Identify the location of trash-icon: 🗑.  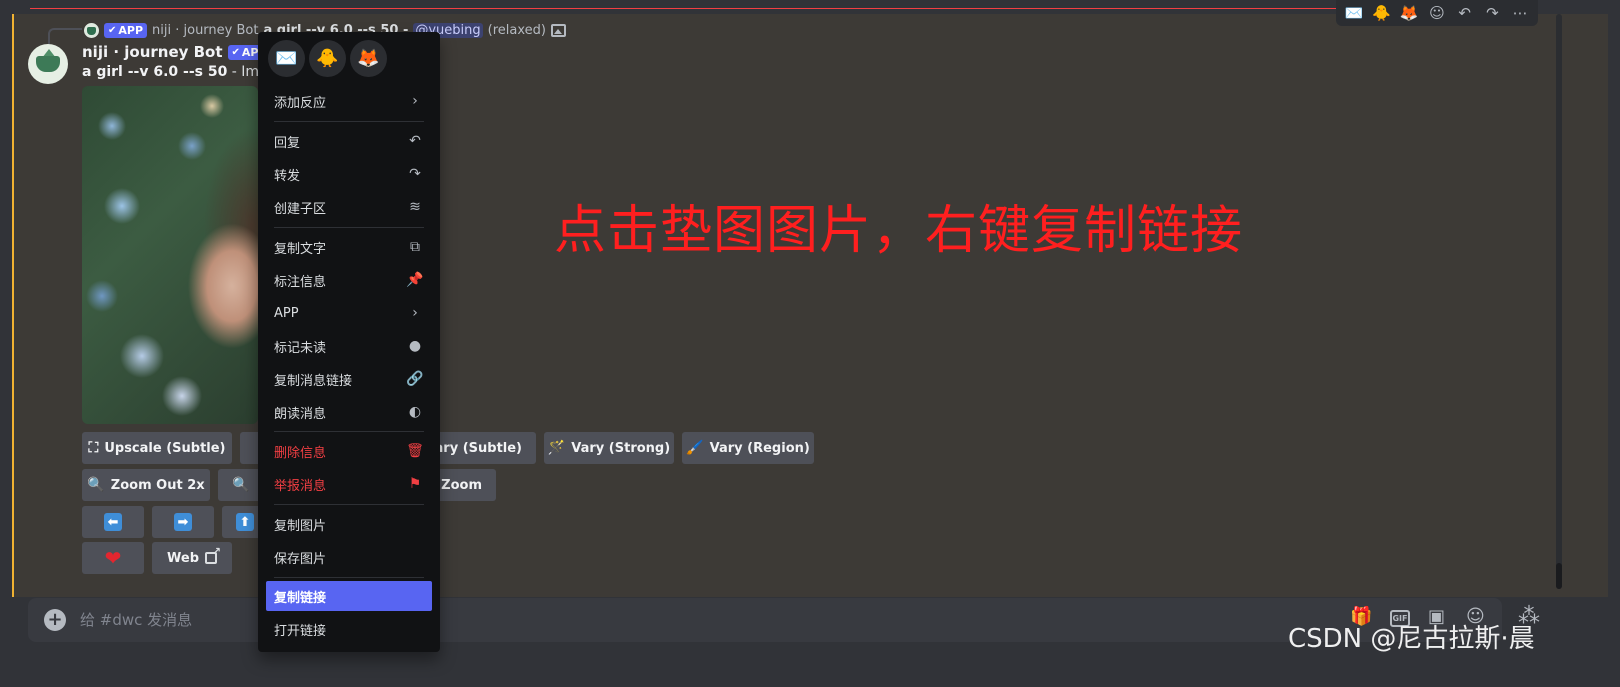
(415, 451).